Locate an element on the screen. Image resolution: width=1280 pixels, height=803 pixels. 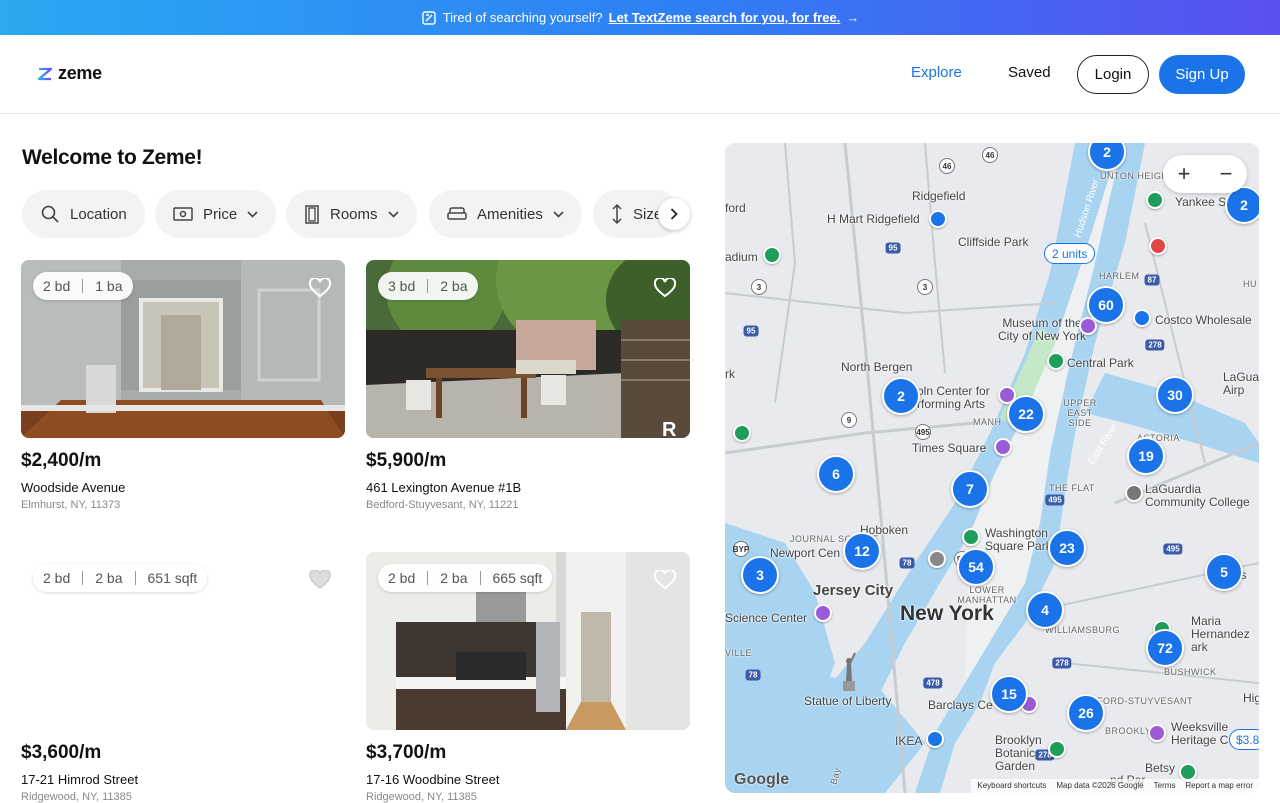
map-cluster: 5 is located at coordinates (1224, 572).